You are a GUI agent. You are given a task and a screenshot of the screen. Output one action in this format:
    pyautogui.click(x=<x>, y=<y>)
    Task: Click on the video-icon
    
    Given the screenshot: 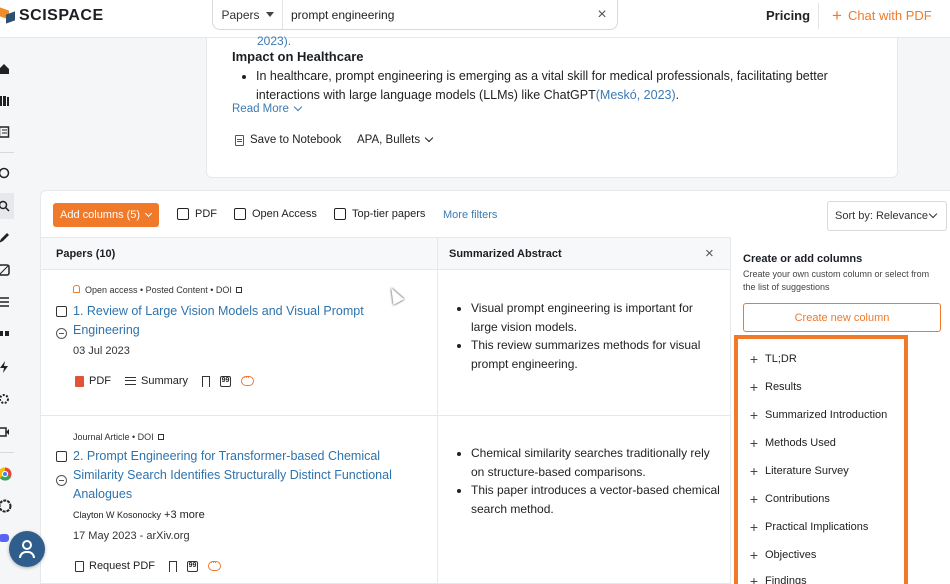 What is the action you would take?
    pyautogui.click(x=5, y=432)
    